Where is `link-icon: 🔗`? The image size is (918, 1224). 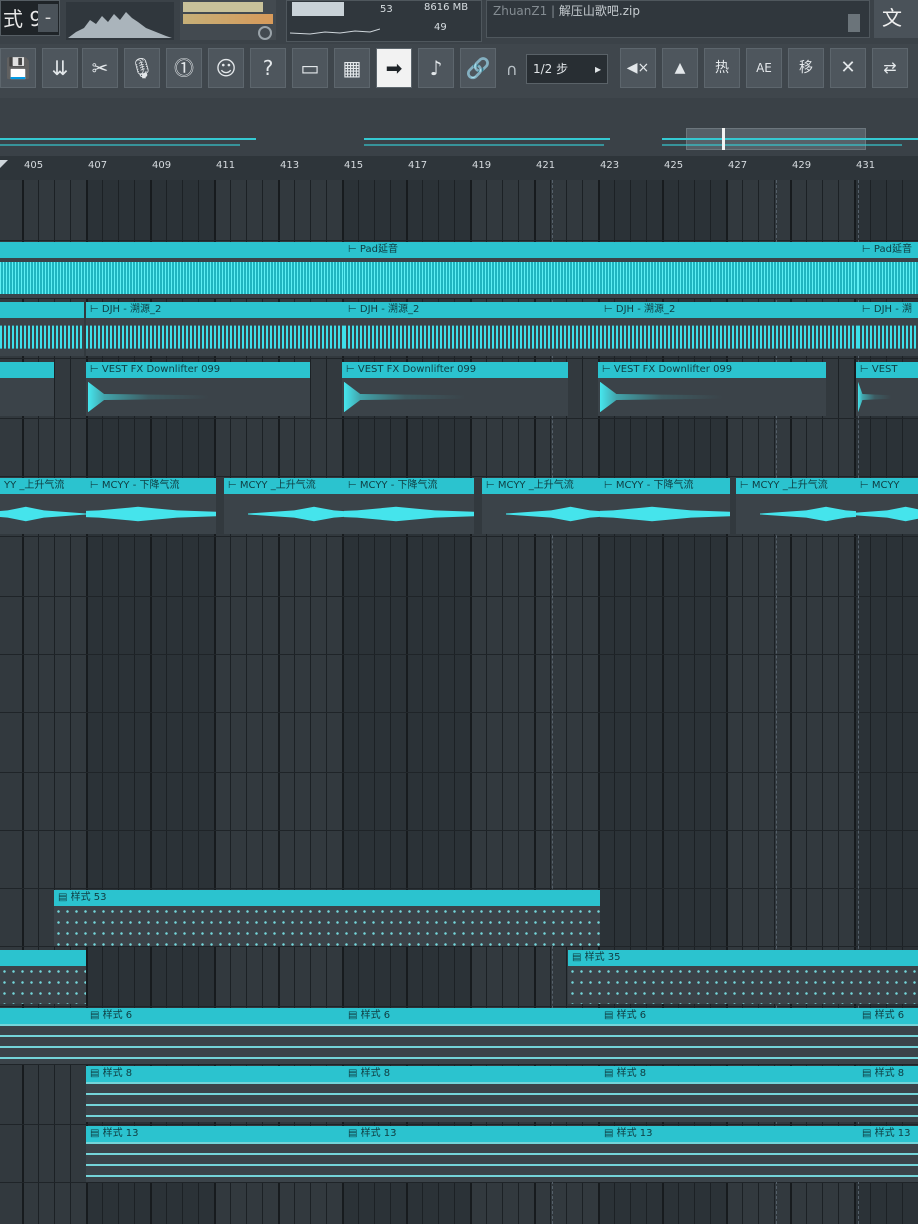 link-icon: 🔗 is located at coordinates (478, 68).